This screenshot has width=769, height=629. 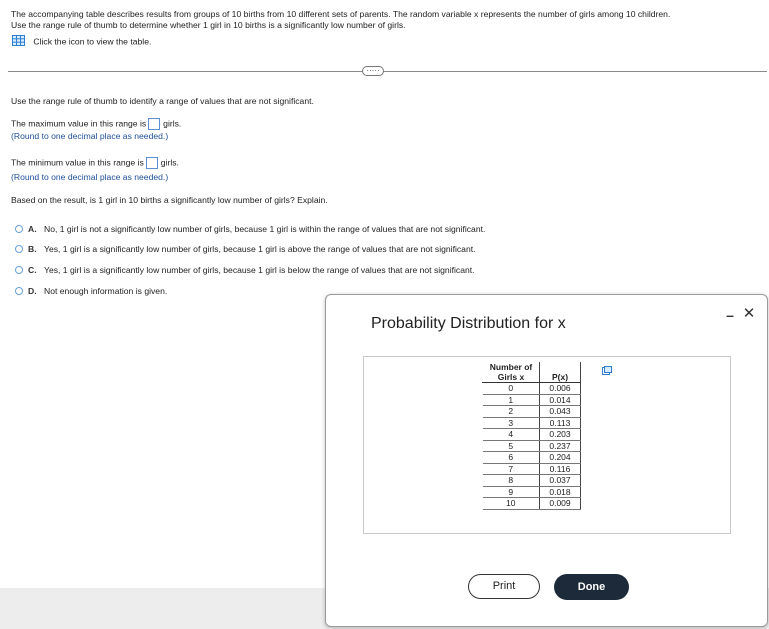 What do you see at coordinates (151, 163) in the screenshot?
I see `min-value-input` at bounding box center [151, 163].